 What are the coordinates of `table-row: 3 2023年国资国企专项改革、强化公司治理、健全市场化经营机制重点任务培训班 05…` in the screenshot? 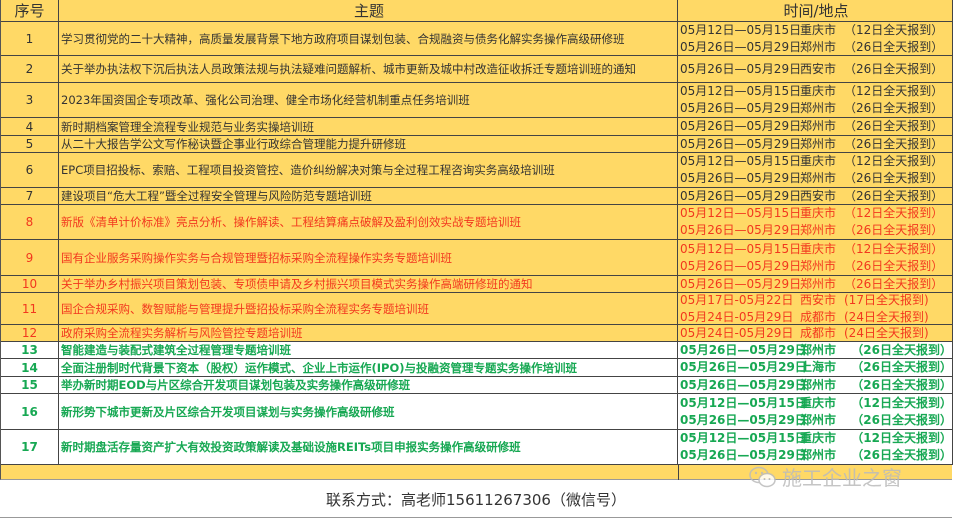 It's located at (477, 100).